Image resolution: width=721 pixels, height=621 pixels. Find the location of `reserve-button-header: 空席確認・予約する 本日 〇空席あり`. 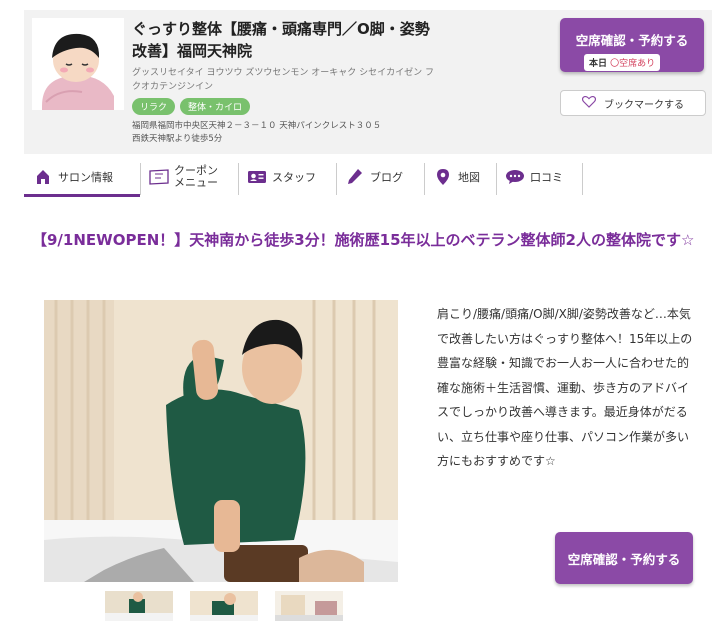

reserve-button-header: 空席確認・予約する 本日 〇空席あり is located at coordinates (632, 45).